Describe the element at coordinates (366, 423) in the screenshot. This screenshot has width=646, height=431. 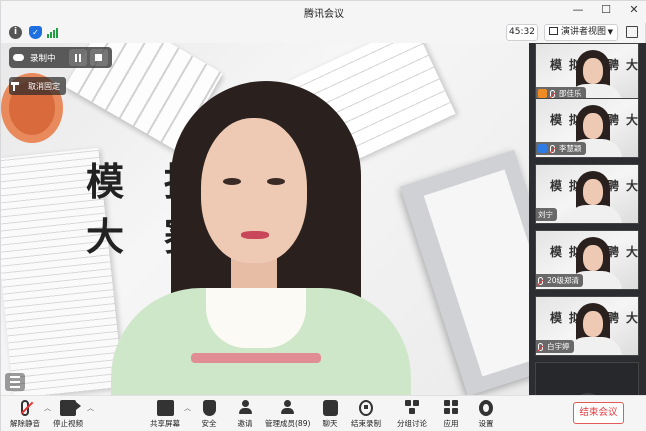
I see `end-recording-label: 结束录制` at that location.